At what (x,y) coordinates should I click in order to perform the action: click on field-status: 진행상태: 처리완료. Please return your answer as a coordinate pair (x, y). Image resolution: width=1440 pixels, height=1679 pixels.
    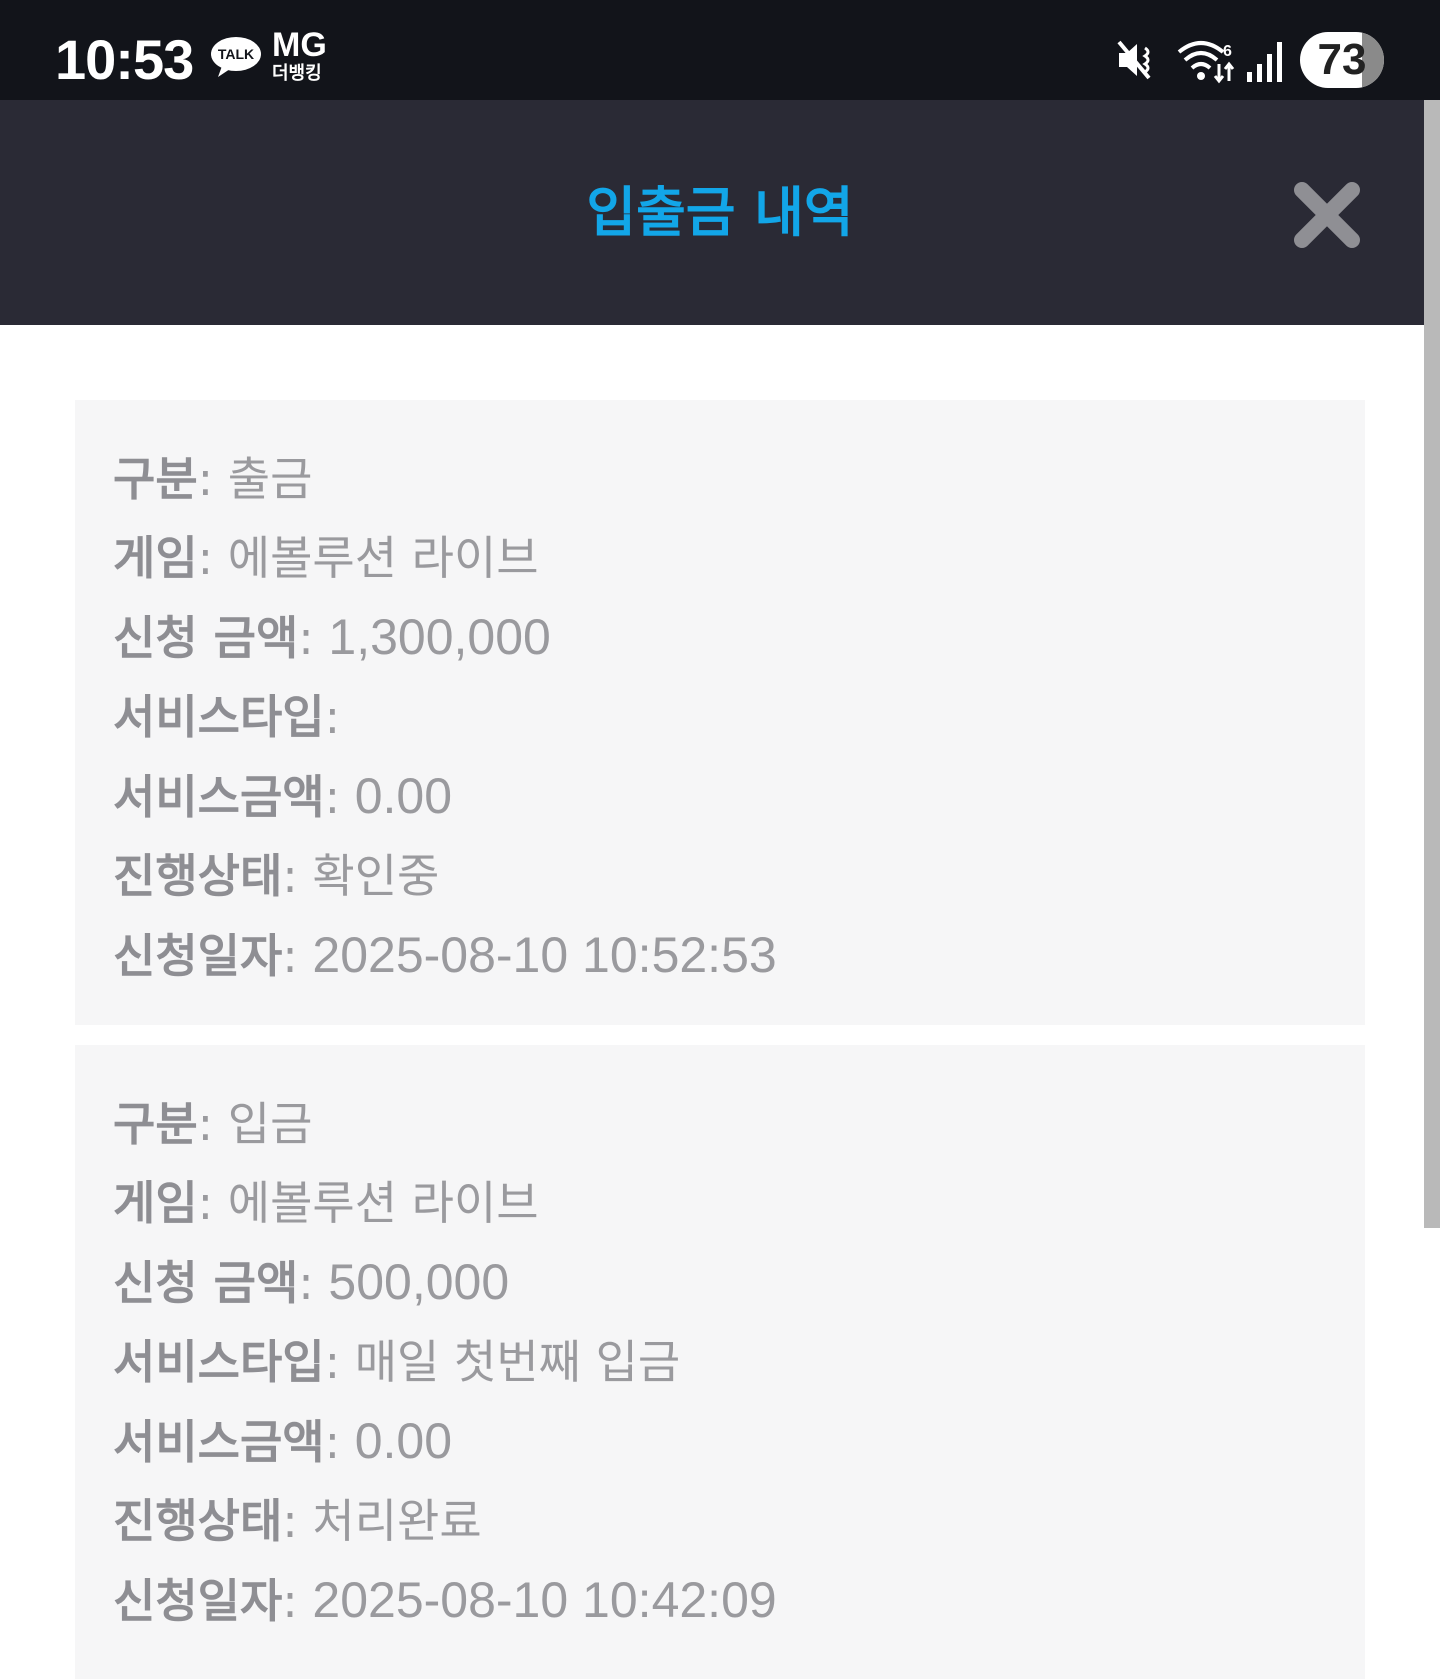
    Looking at the image, I should click on (297, 1521).